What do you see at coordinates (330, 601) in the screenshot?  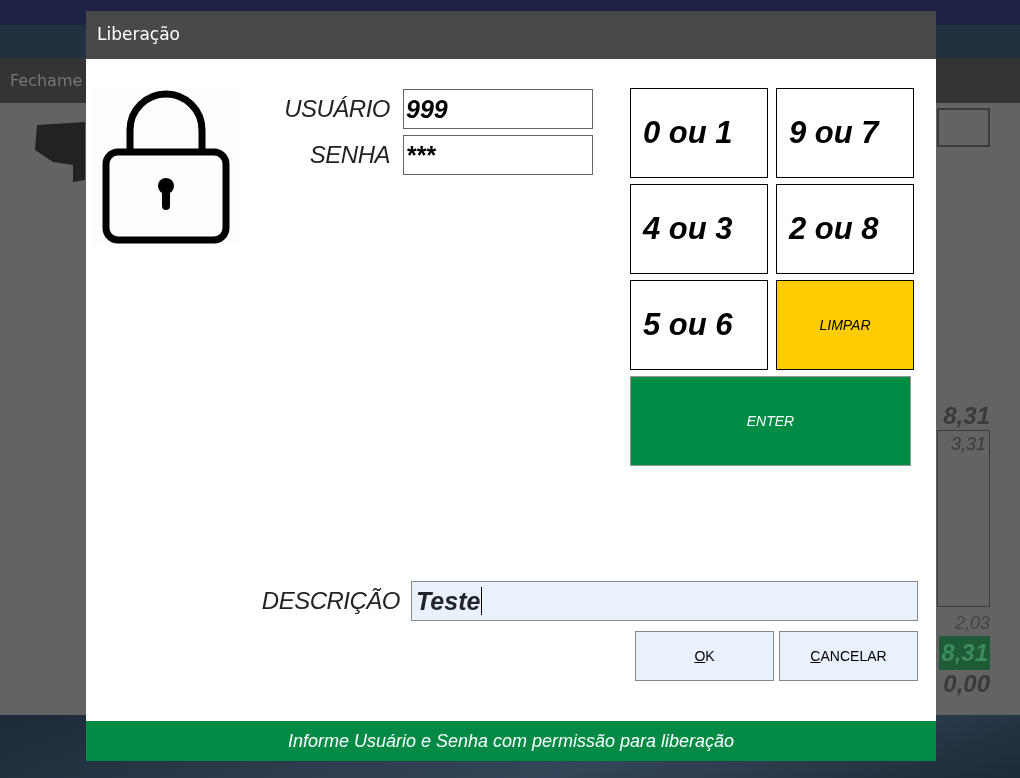 I see `description-label: DESCRIÇÃO` at bounding box center [330, 601].